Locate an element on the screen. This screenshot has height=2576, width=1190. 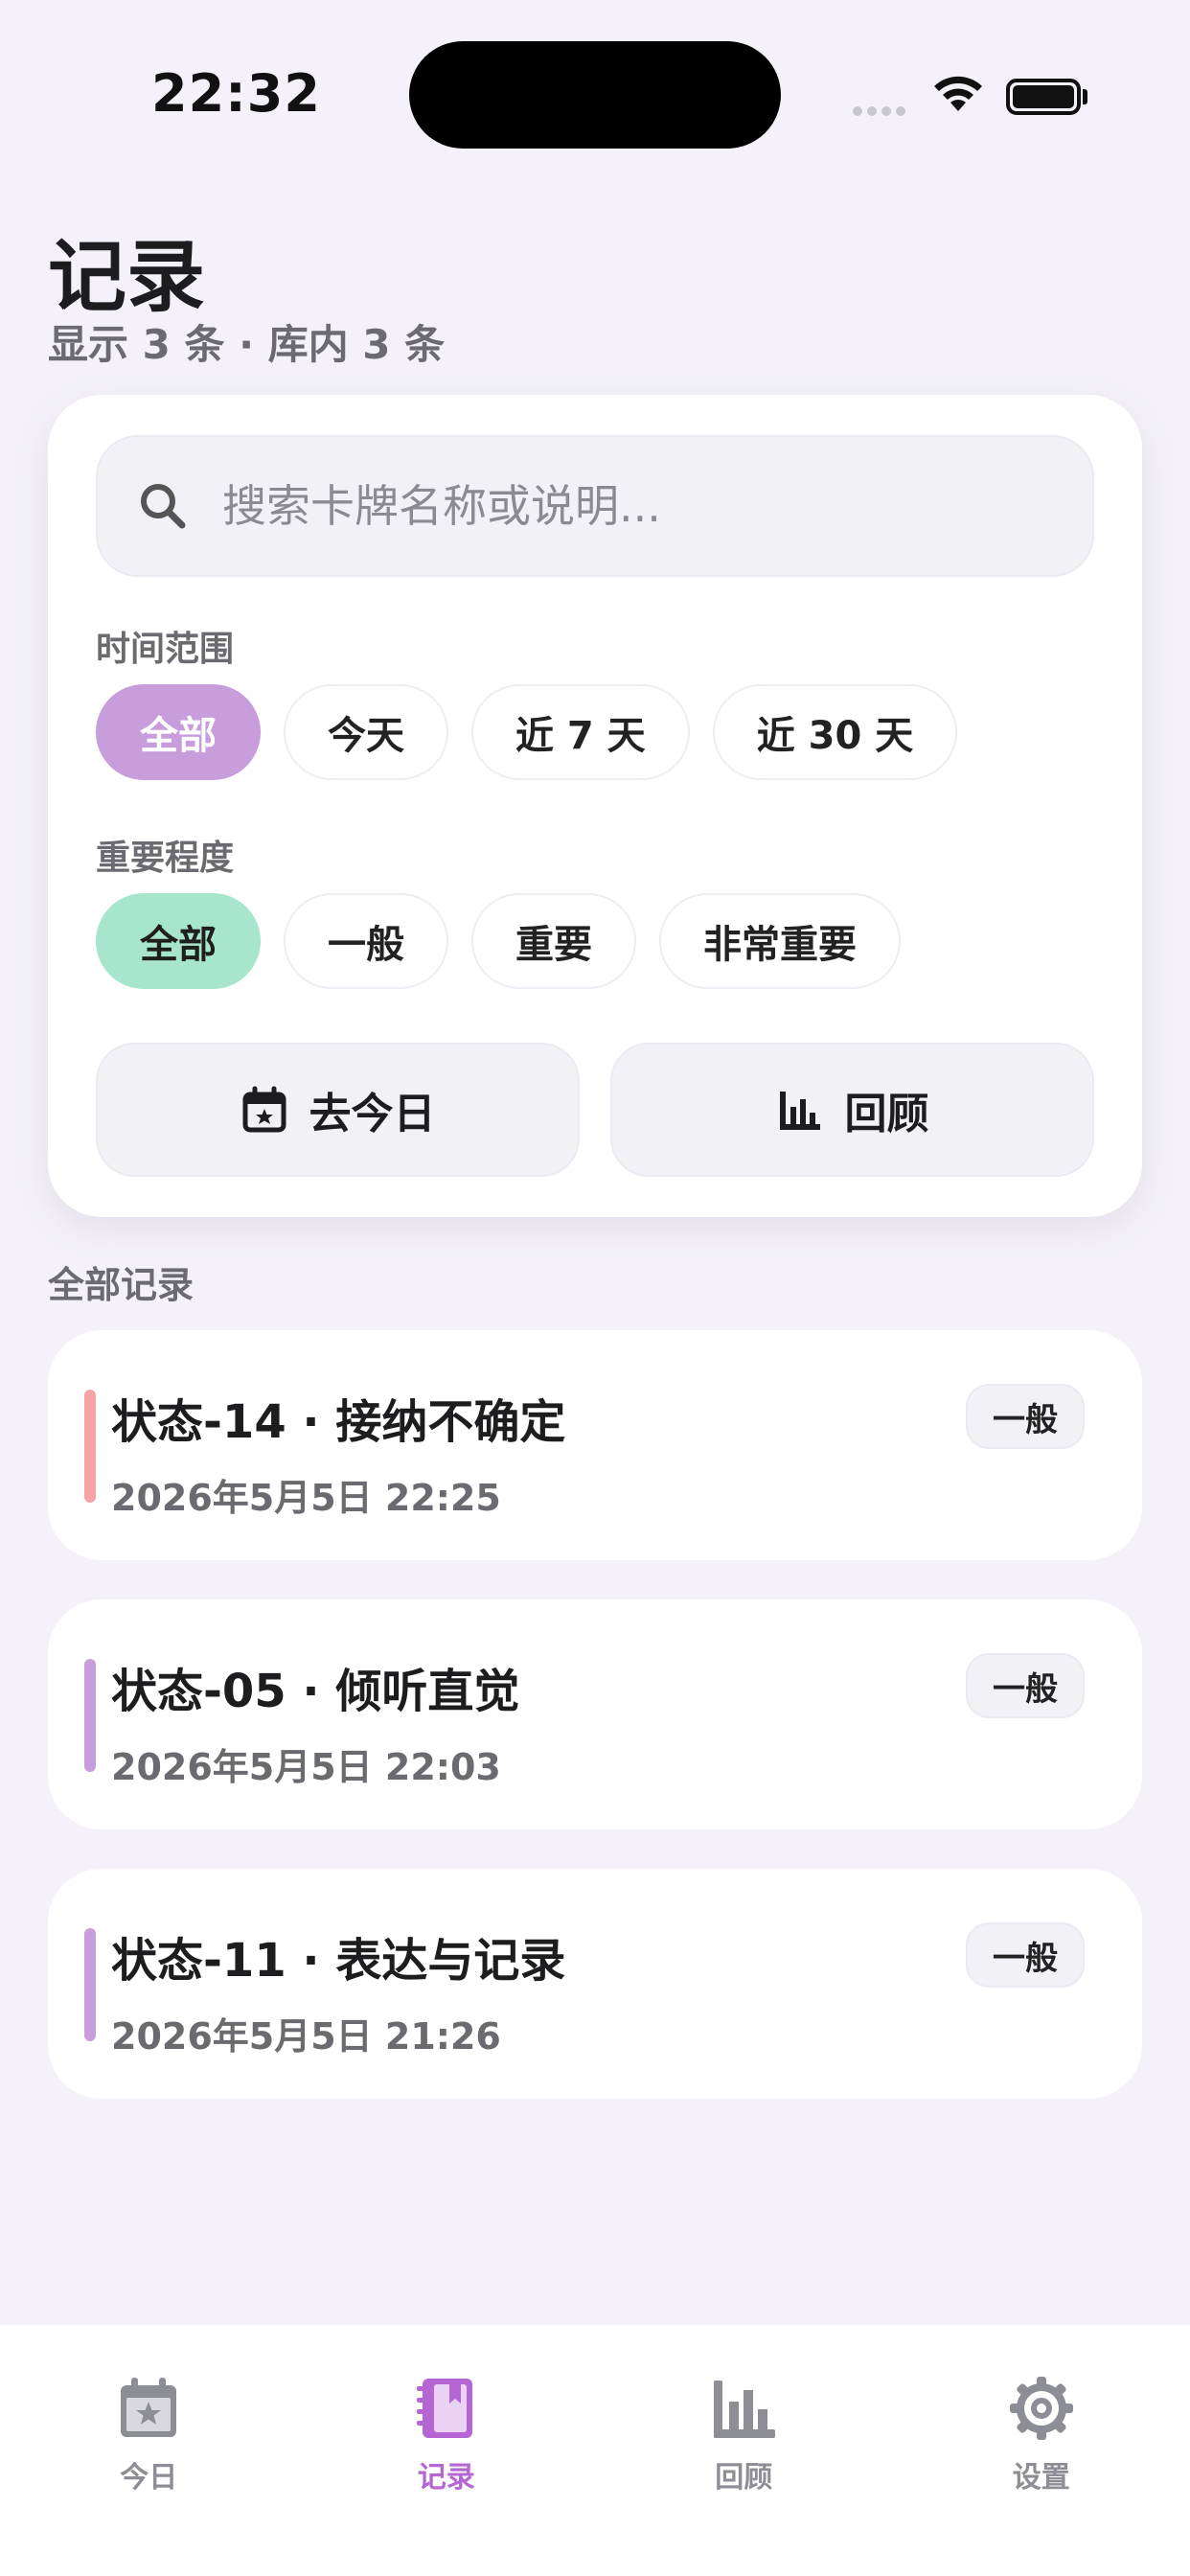
tab-bar: 今日 记录 回顾 设置 is located at coordinates (595, 2450).